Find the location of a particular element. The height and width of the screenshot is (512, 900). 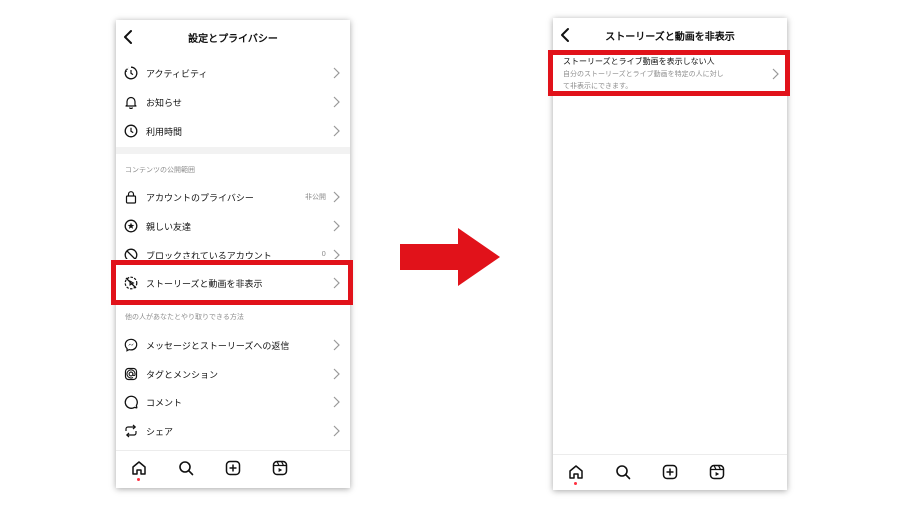

mention-icon is located at coordinates (131, 374).